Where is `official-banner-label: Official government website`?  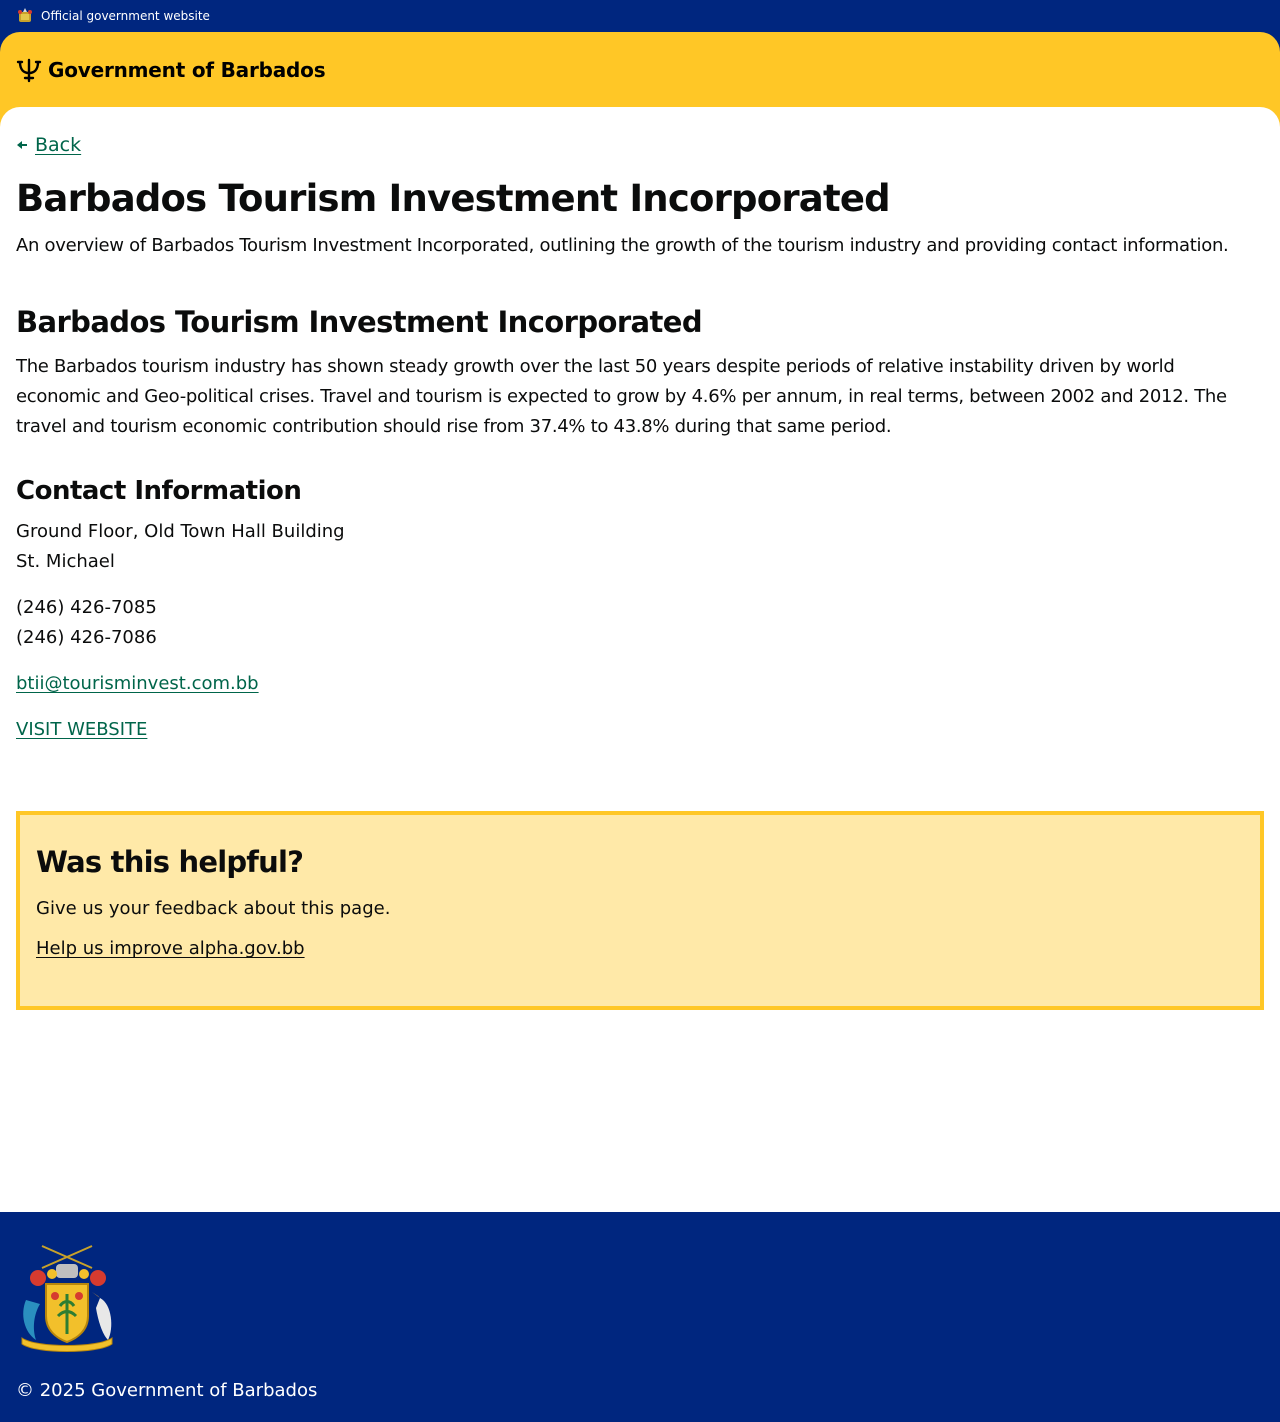
official-banner-label: Official government website is located at coordinates (125, 16).